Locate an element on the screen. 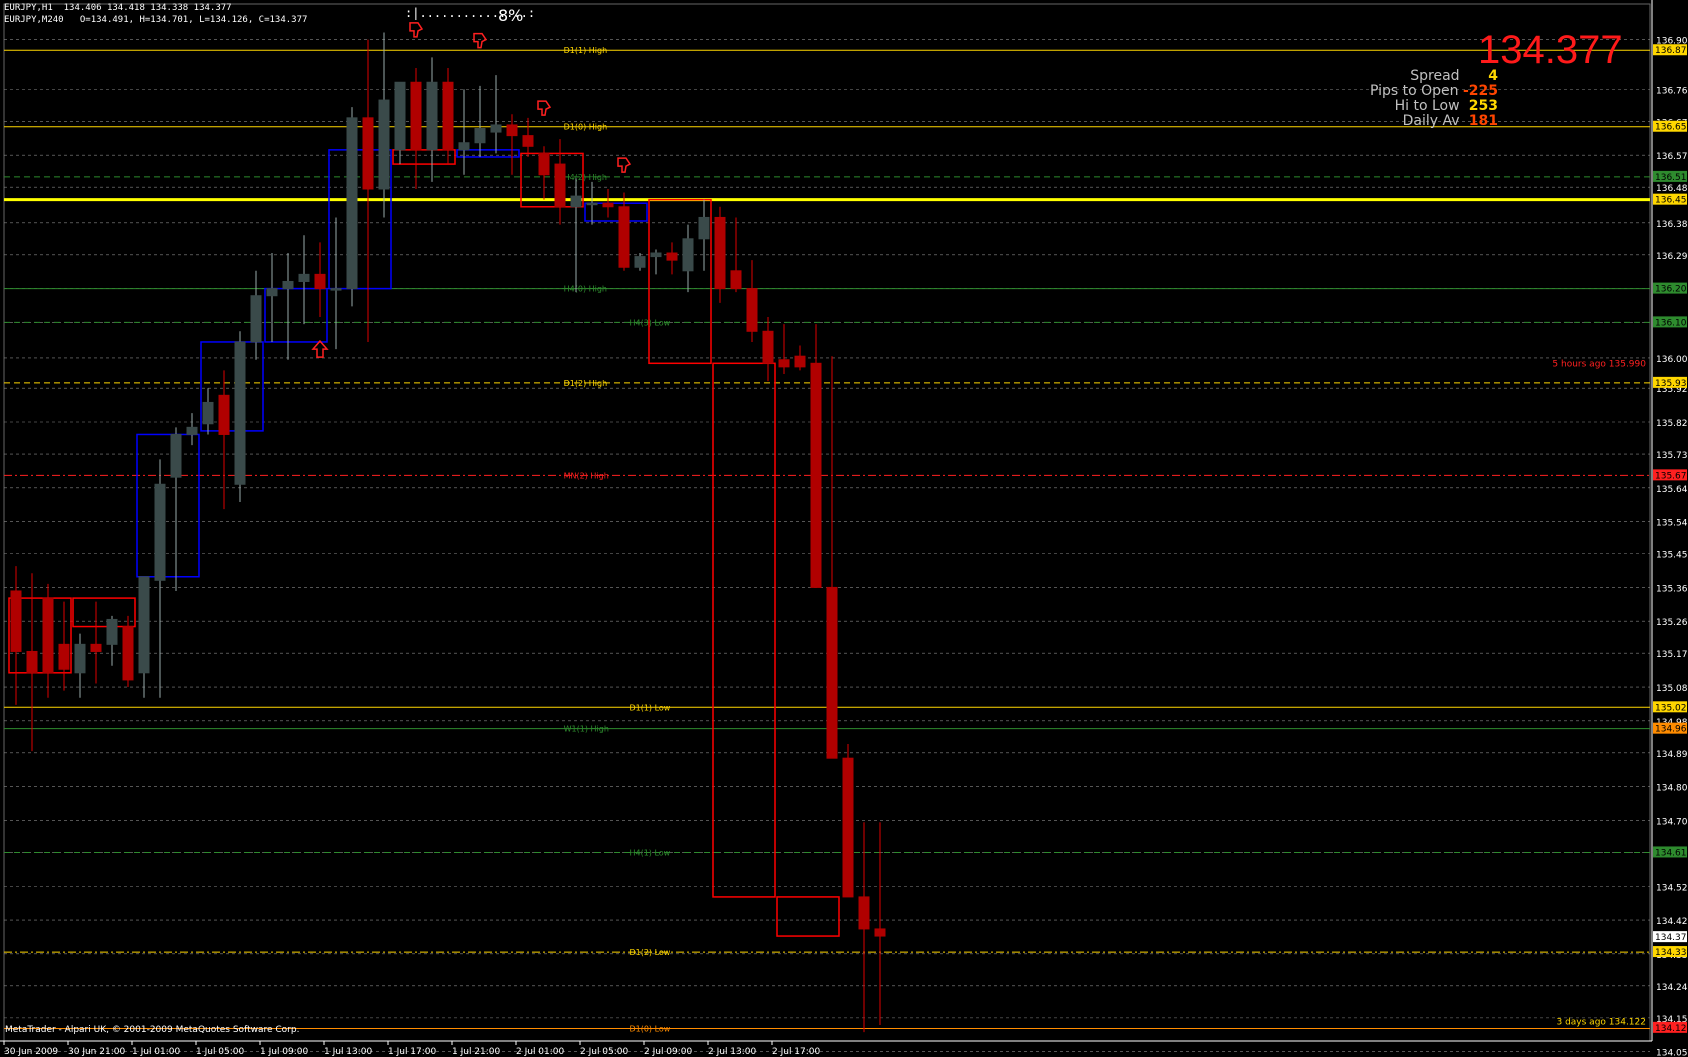 This screenshot has width=1688, height=1057. price-tag-label: 136.87 is located at coordinates (1671, 51).